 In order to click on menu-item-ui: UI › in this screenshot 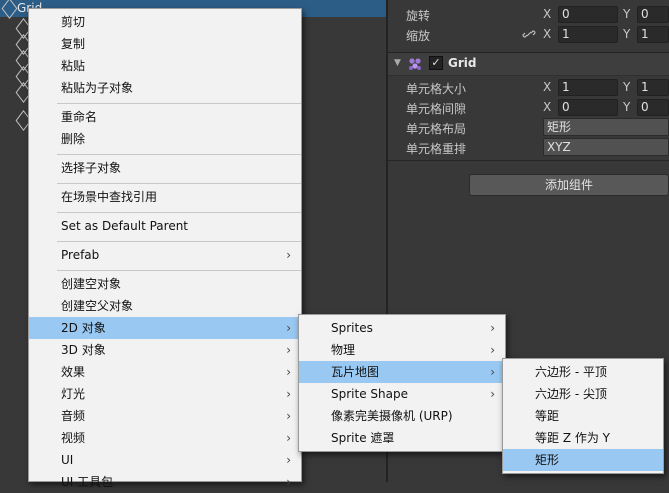, I will do `click(165, 460)`.